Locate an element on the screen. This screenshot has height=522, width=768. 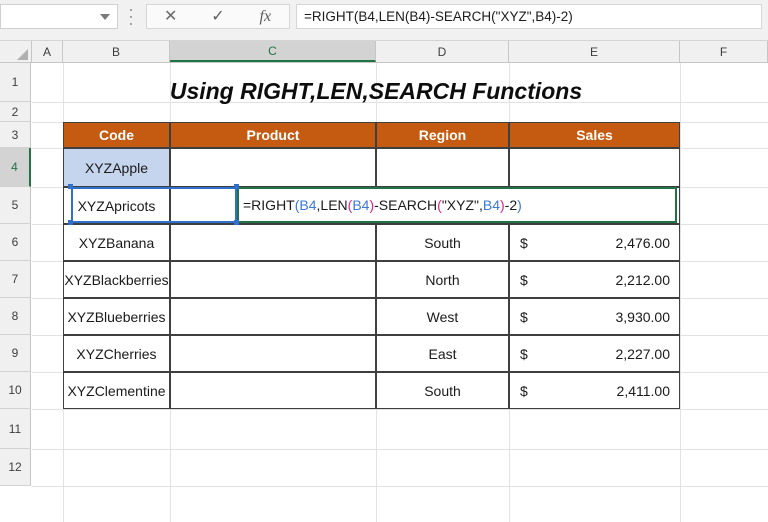
sales-amount: 2,227.00 is located at coordinates (643, 353).